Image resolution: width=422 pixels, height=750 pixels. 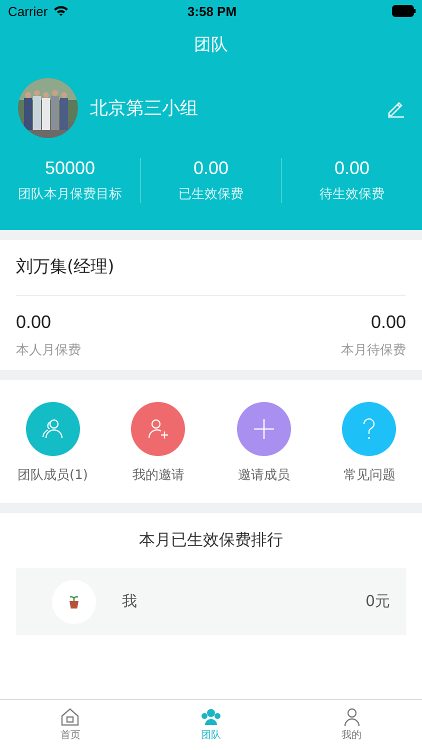 What do you see at coordinates (212, 11) in the screenshot?
I see `status-time: 3:58 PM` at bounding box center [212, 11].